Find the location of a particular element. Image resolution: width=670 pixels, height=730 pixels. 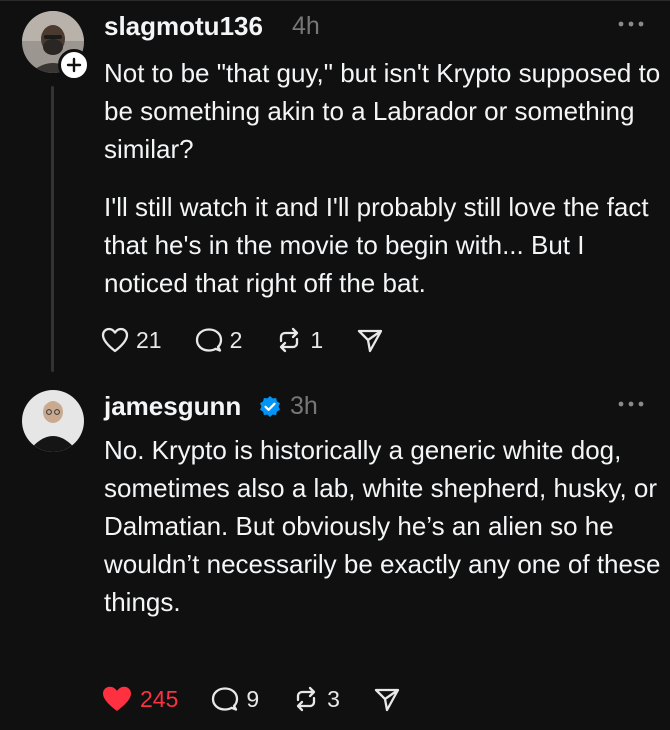

user-avatar-image is located at coordinates (53, 421).